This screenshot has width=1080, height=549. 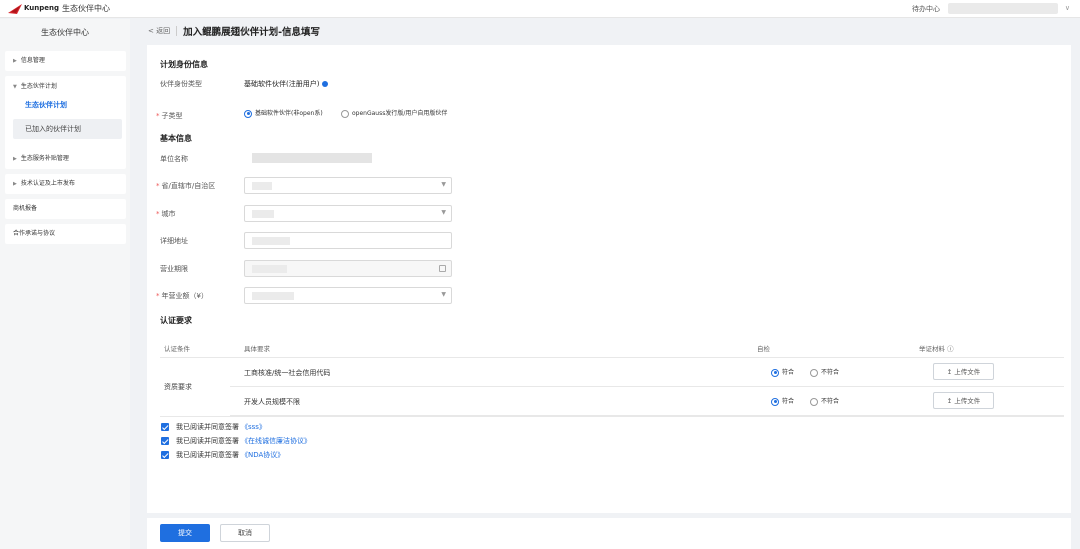 What do you see at coordinates (276, 441) in the screenshot?
I see `agreement-link-integrity: 《在线诚信廉洁协议》` at bounding box center [276, 441].